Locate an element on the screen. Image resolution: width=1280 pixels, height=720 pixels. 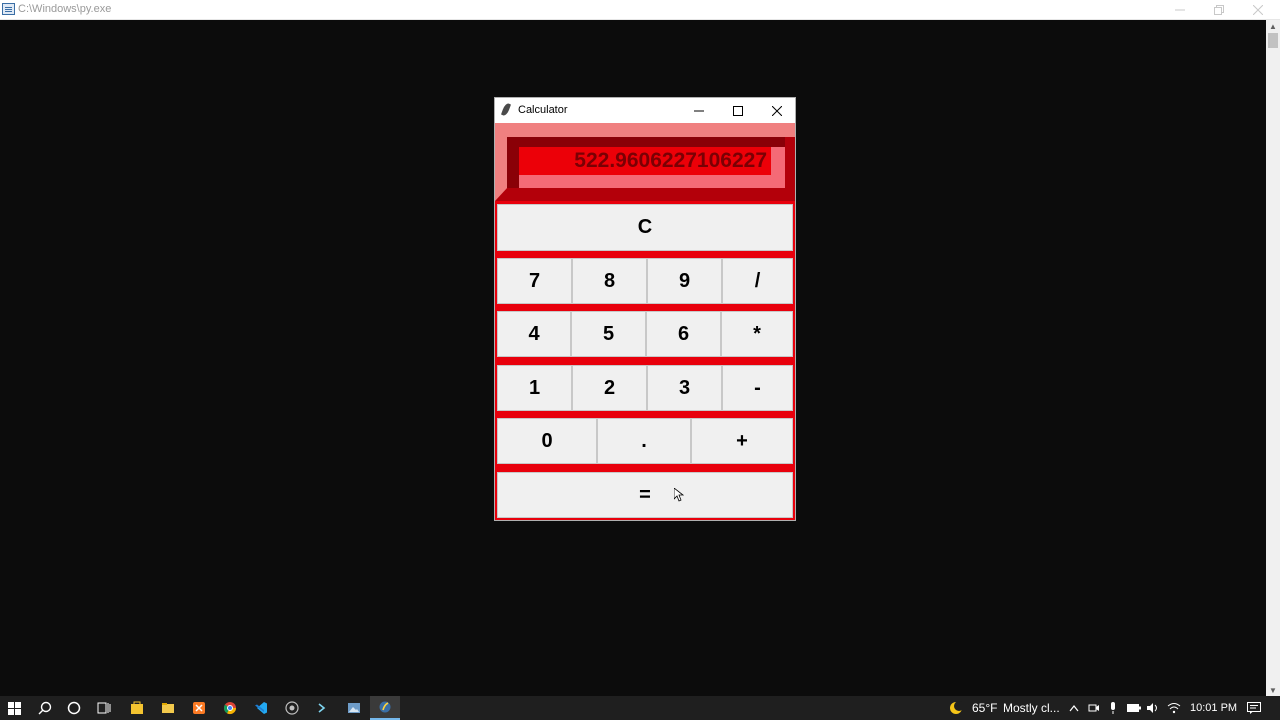
digit-8-button: 8 is located at coordinates (609, 281).